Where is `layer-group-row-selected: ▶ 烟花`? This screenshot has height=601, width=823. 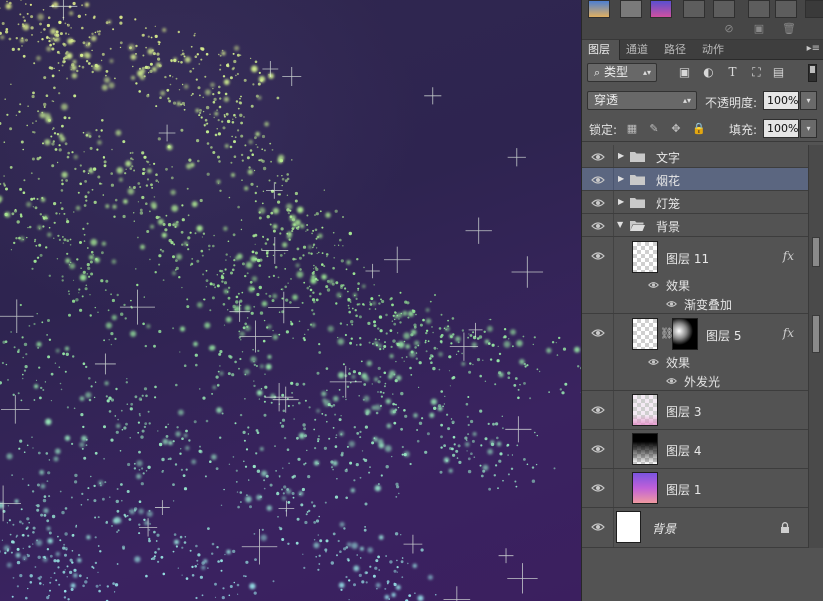
layer-group-row-selected: ▶ 烟花 is located at coordinates (695, 179).